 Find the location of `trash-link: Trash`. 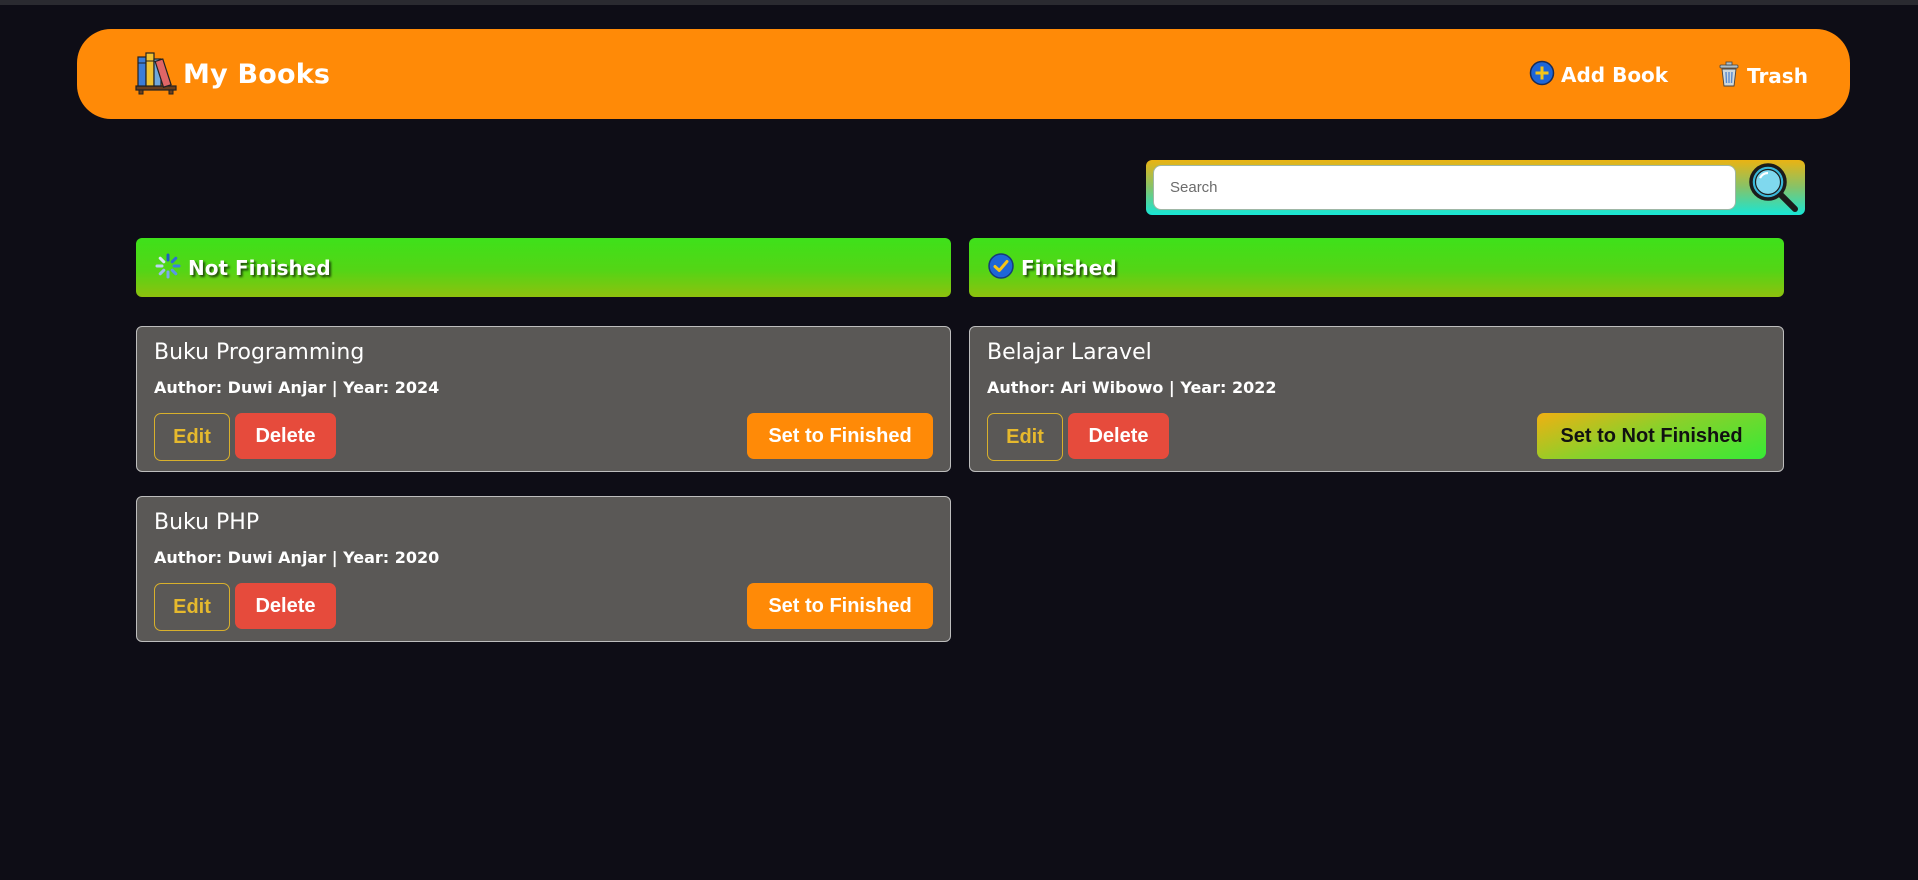

trash-link: Trash is located at coordinates (1762, 76).